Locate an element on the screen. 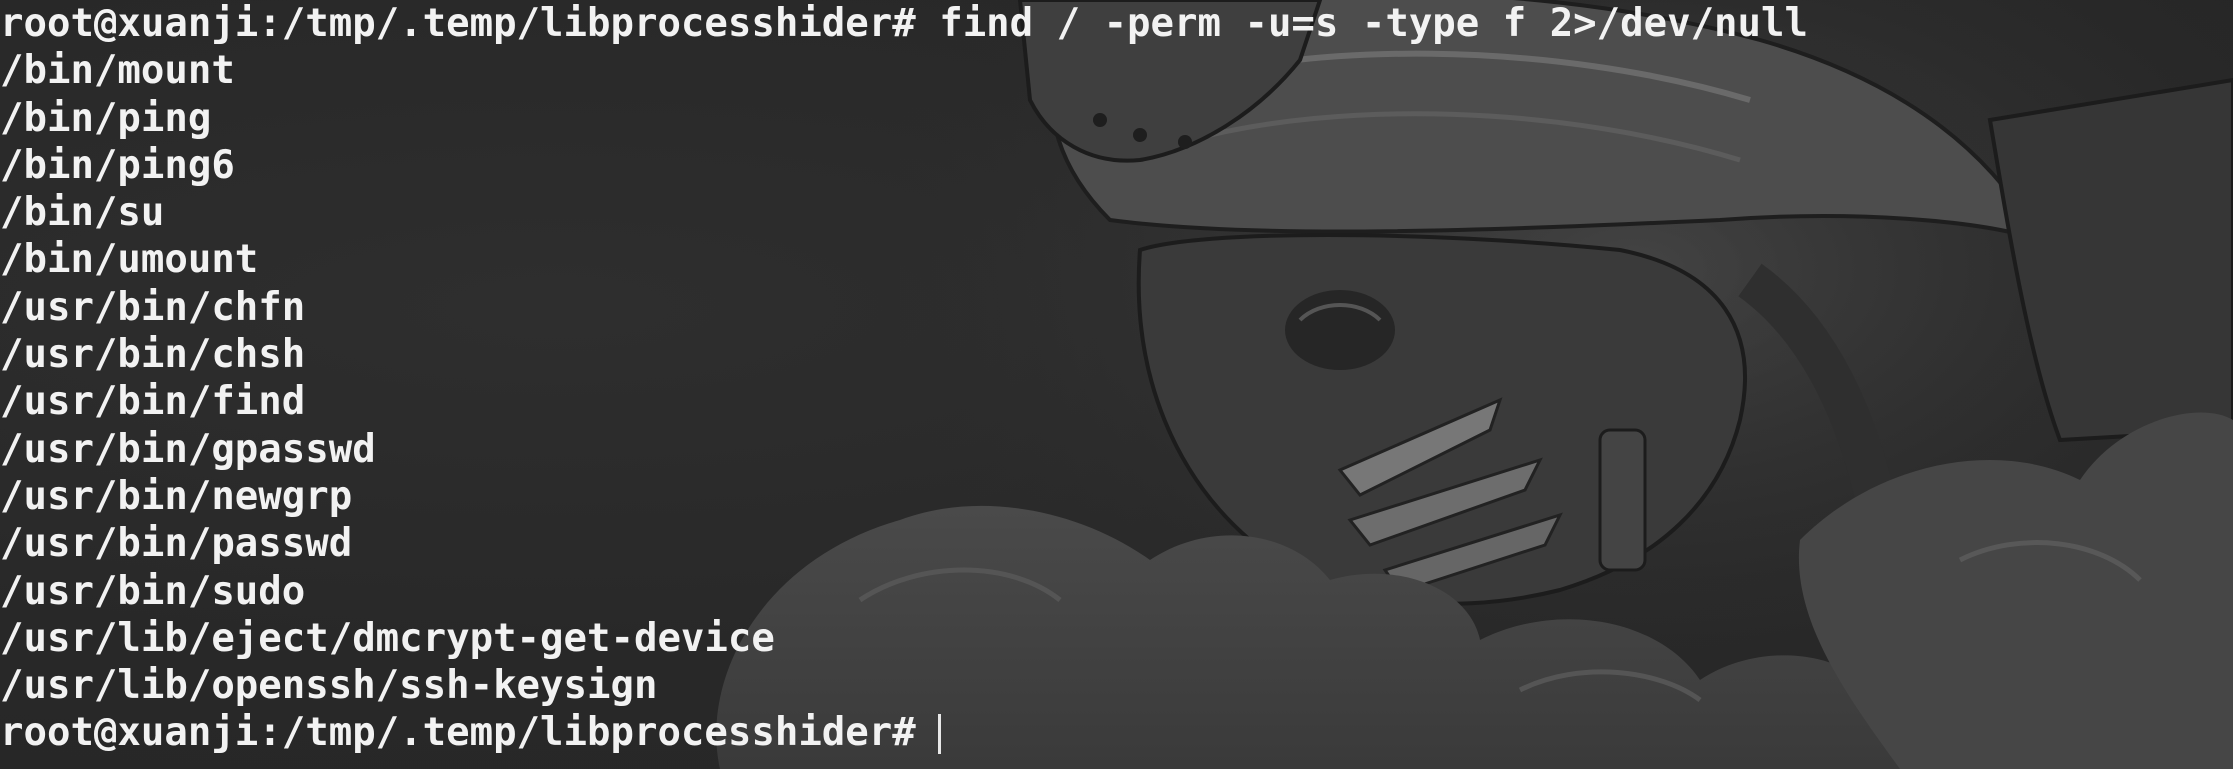  output-line: /usr/bin/chfn is located at coordinates (153, 307).